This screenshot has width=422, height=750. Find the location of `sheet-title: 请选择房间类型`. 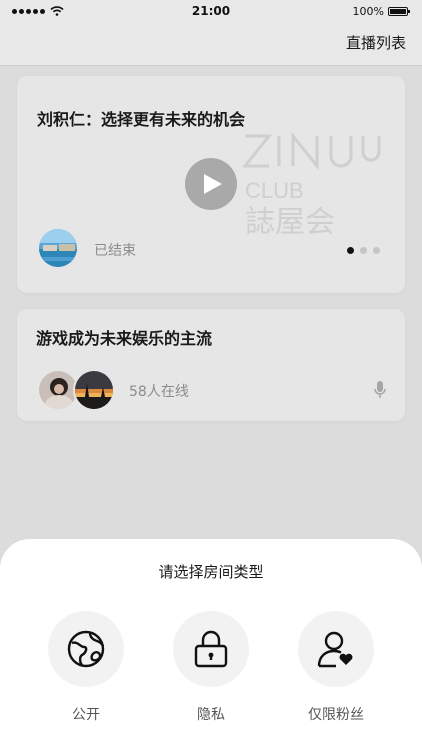

sheet-title: 请选择房间类型 is located at coordinates (211, 572).